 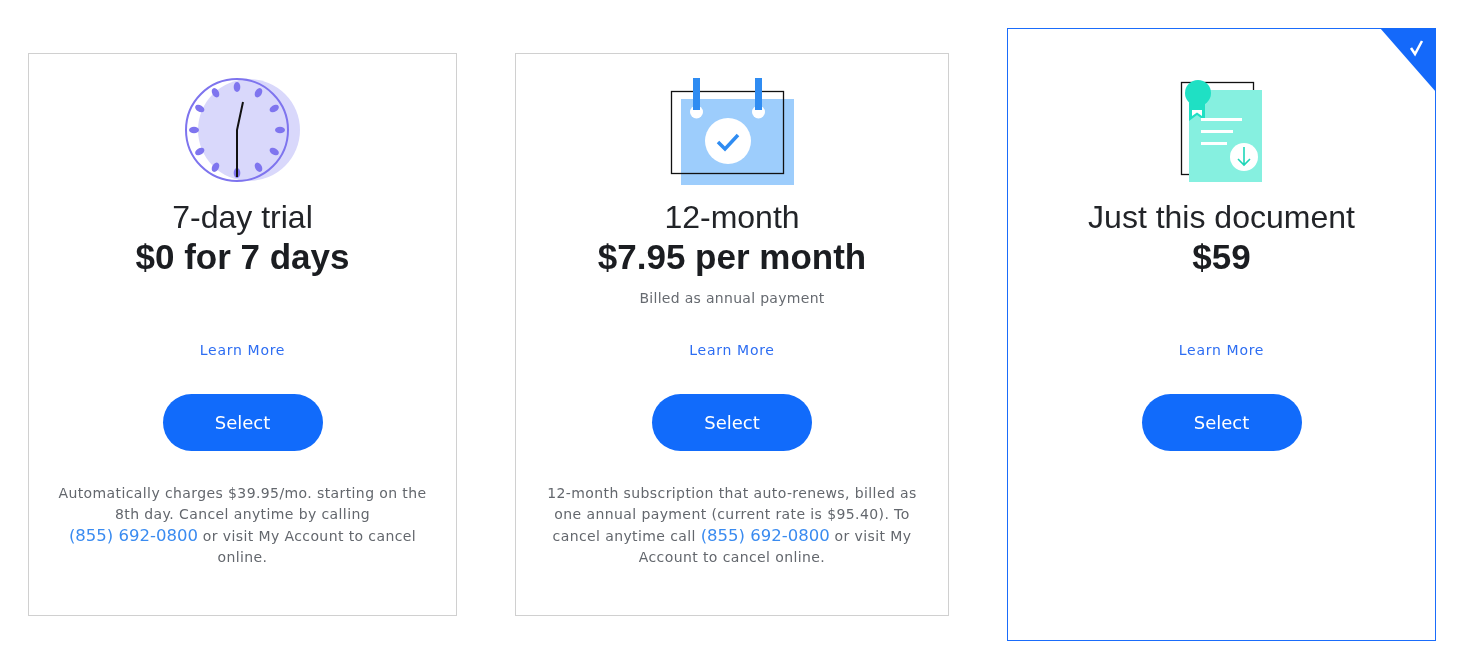 I want to click on clock-icon, so click(x=242, y=131).